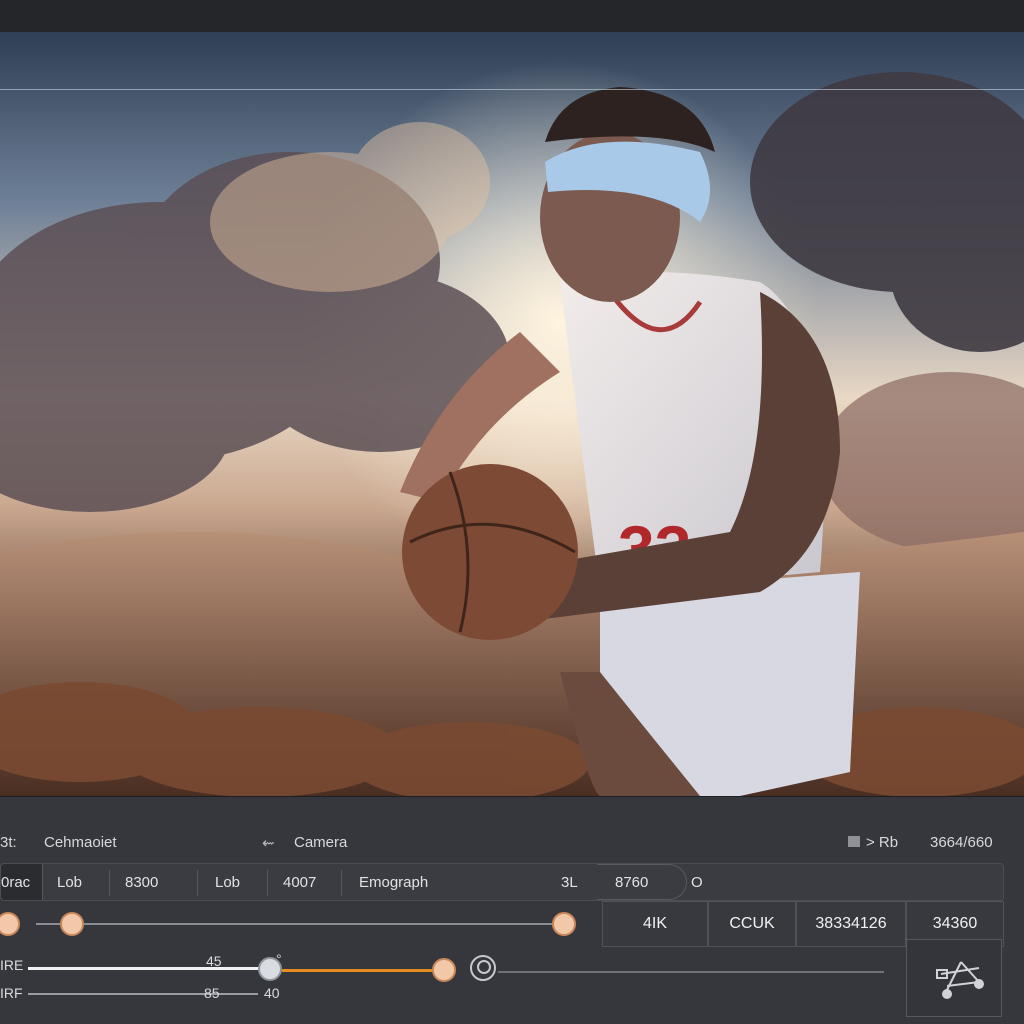  What do you see at coordinates (502, 980) in the screenshot?
I see `slider-row-bottom: IRE 45 ° IRF 85 40` at bounding box center [502, 980].